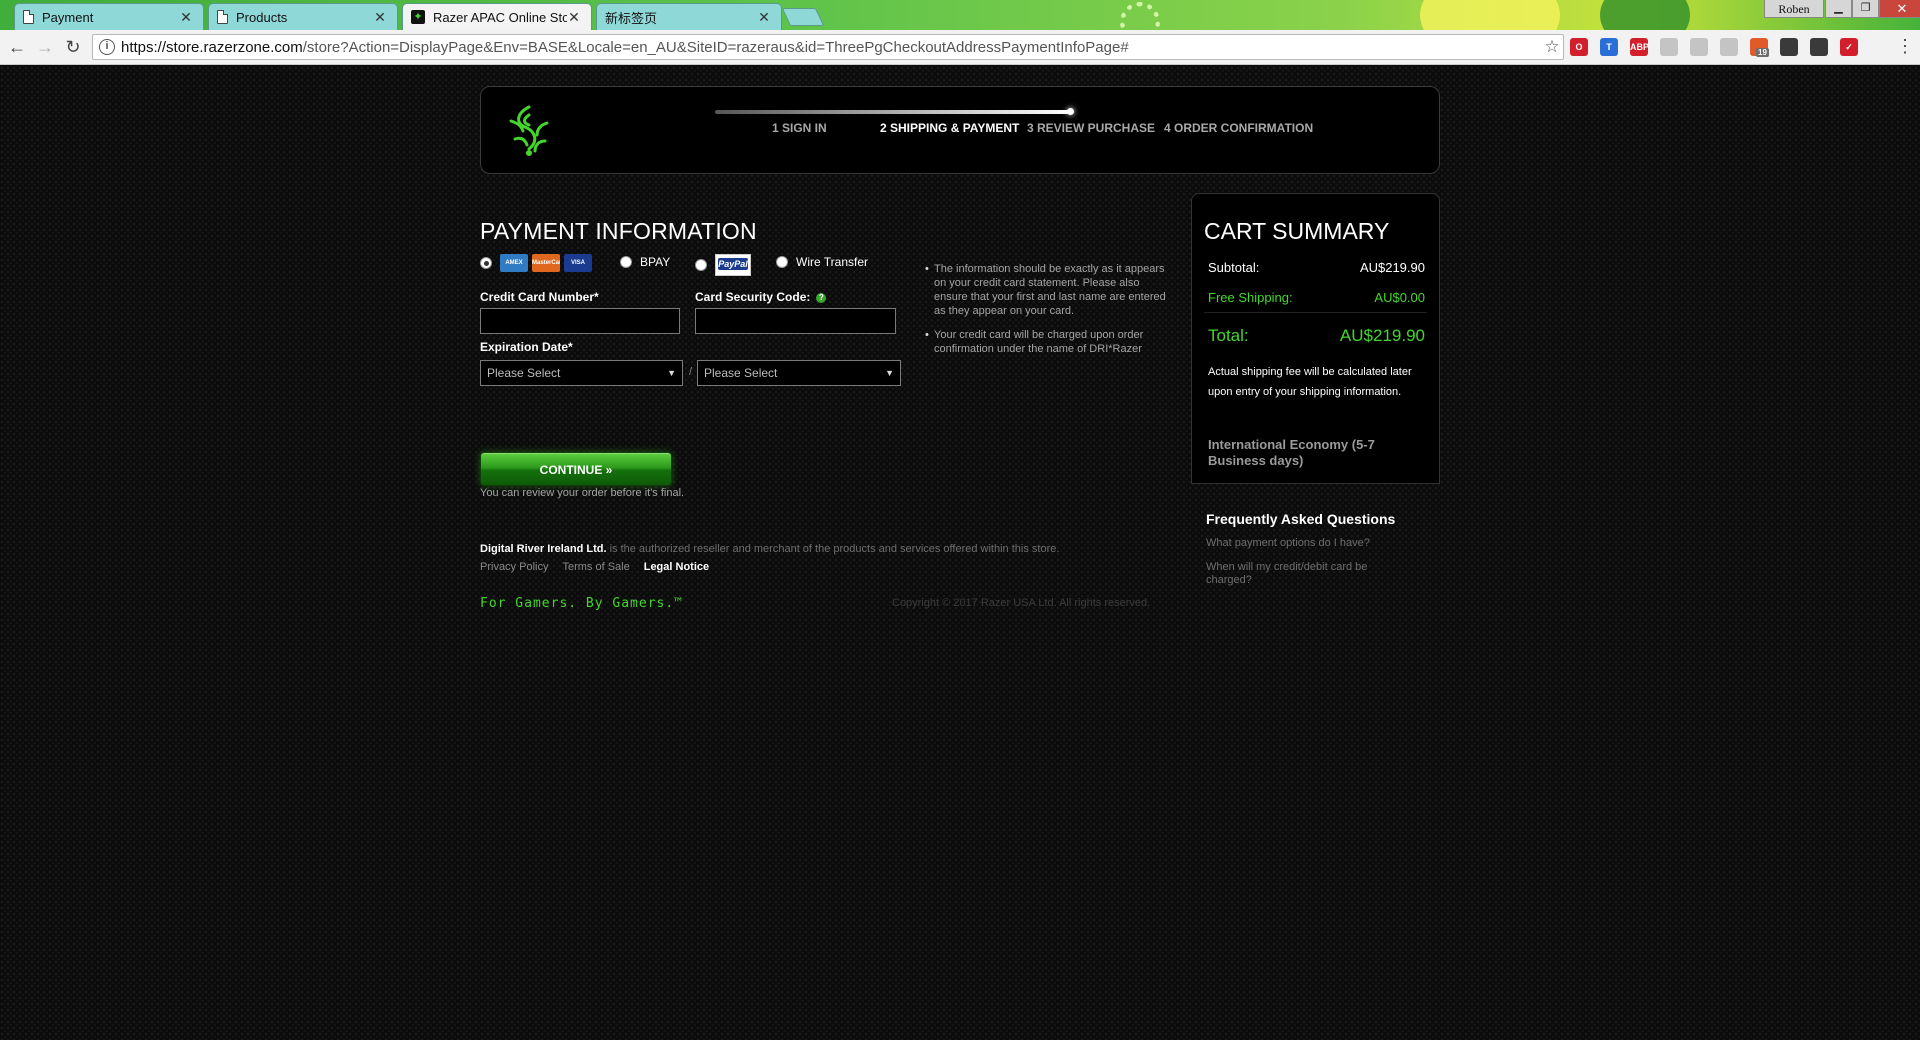  Describe the element at coordinates (1382, 335) in the screenshot. I see `total-value: AU$219.90` at that location.